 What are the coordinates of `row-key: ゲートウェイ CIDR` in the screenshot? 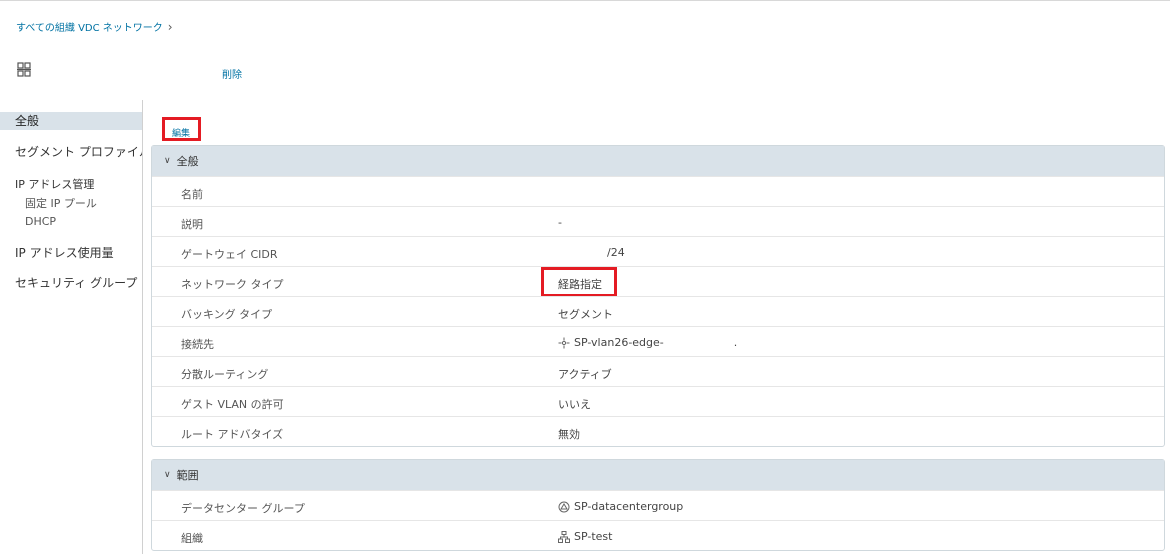 It's located at (229, 254).